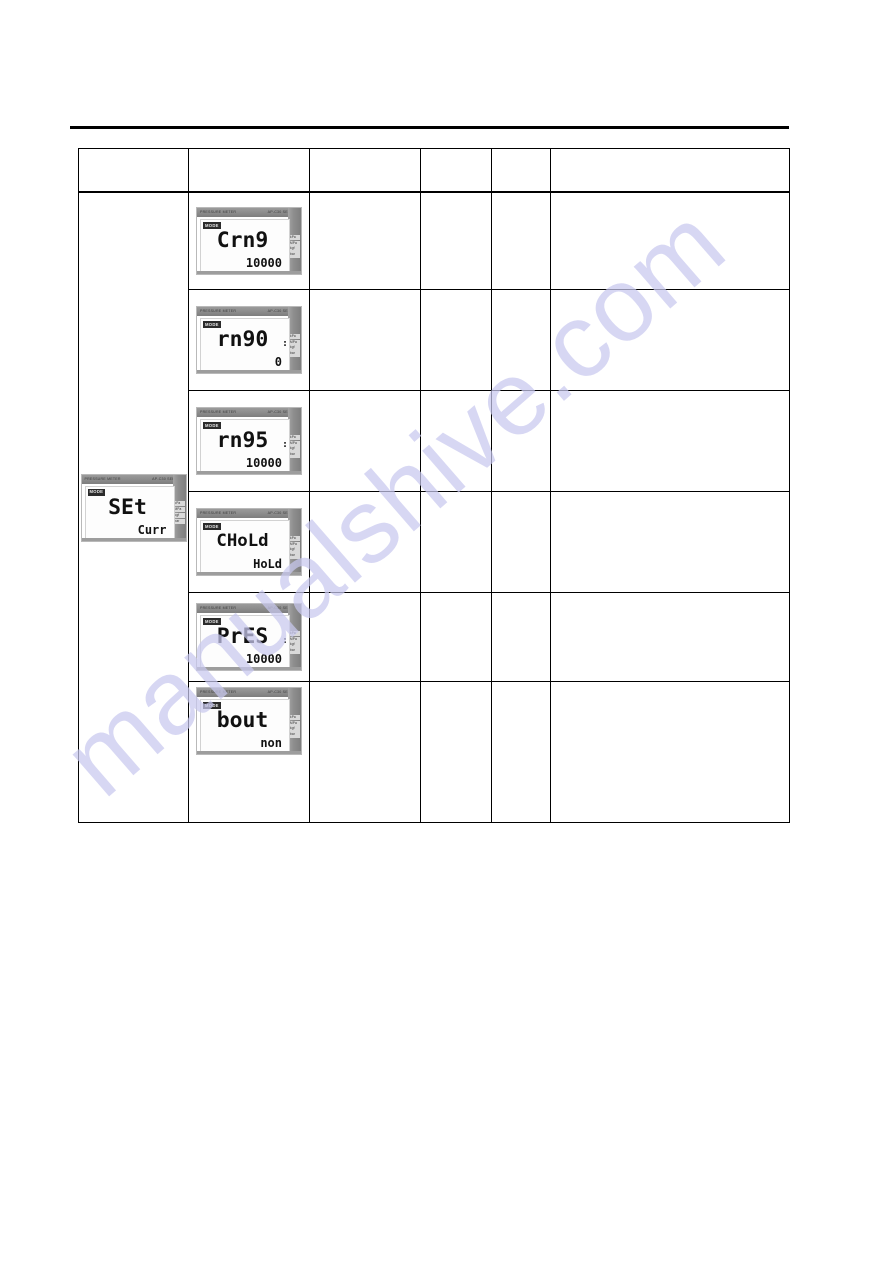 This screenshot has width=893, height=1263. I want to click on lcd-screen: MODE rn90 0 :, so click(245, 345).